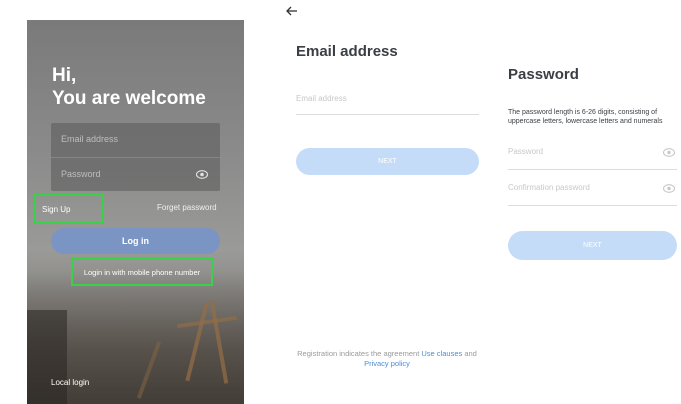 Image resolution: width=681 pixels, height=404 pixels. Describe the element at coordinates (90, 139) in the screenshot. I see `email-placeholder: Email address` at that location.